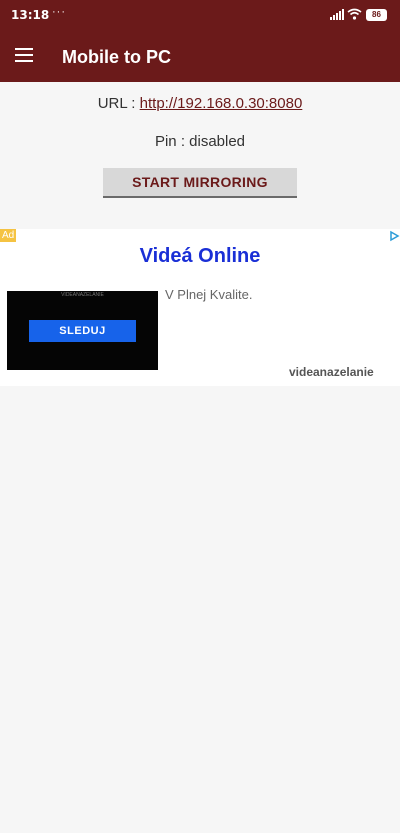 This screenshot has width=400, height=833. I want to click on ad-title: Videá Online, so click(200, 256).